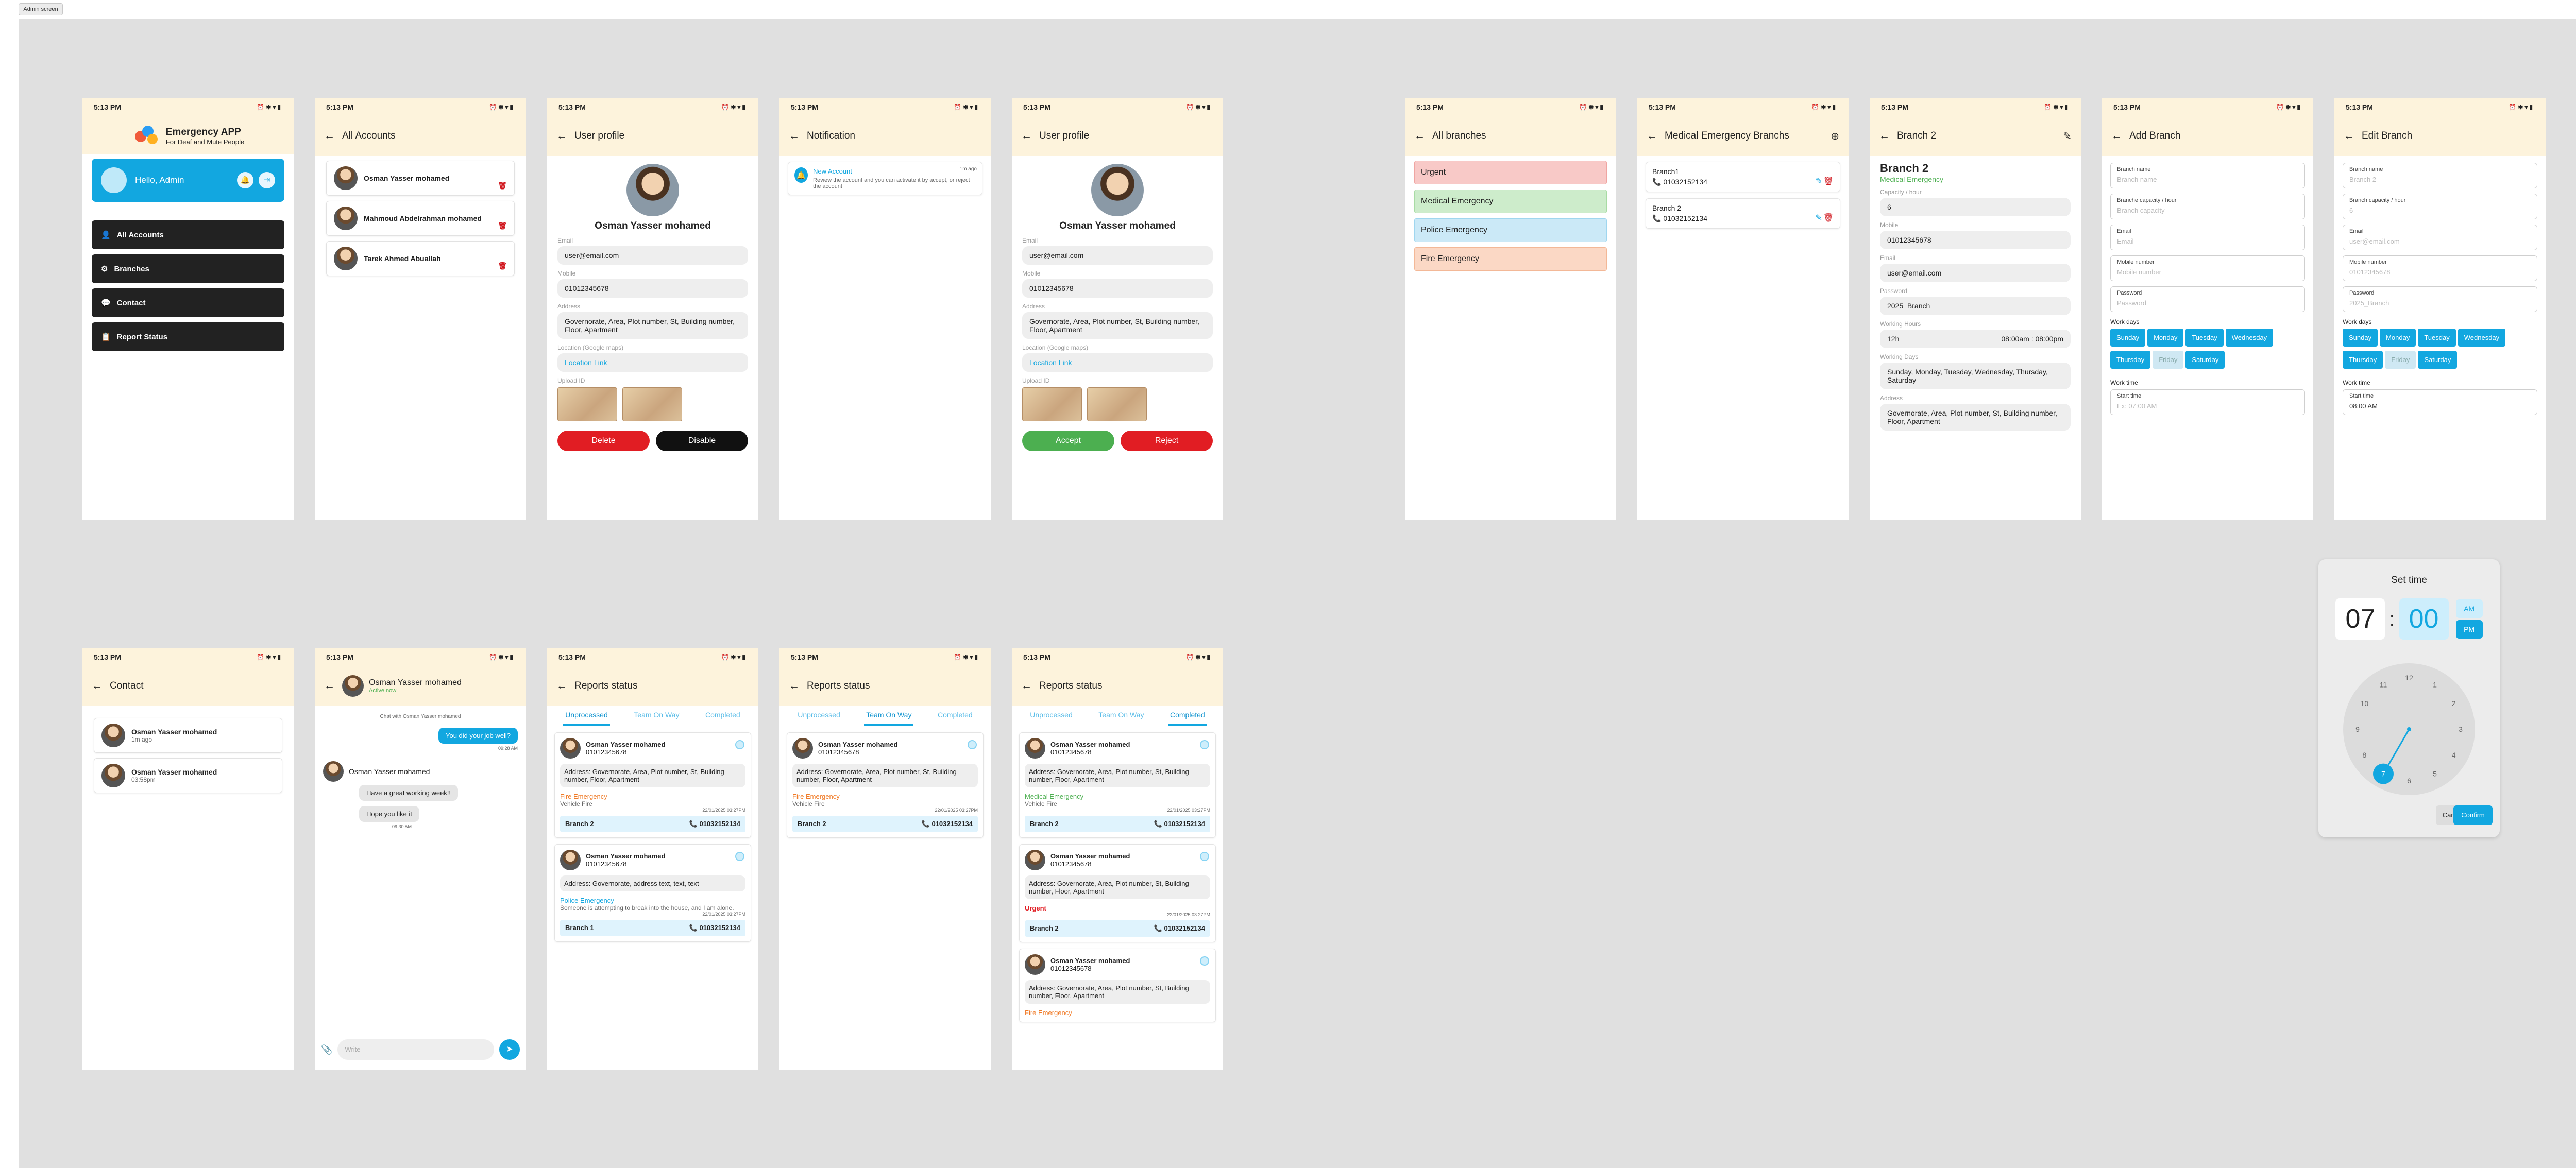  What do you see at coordinates (188, 268) in the screenshot?
I see `menu-branches: ⚙ Branches` at bounding box center [188, 268].